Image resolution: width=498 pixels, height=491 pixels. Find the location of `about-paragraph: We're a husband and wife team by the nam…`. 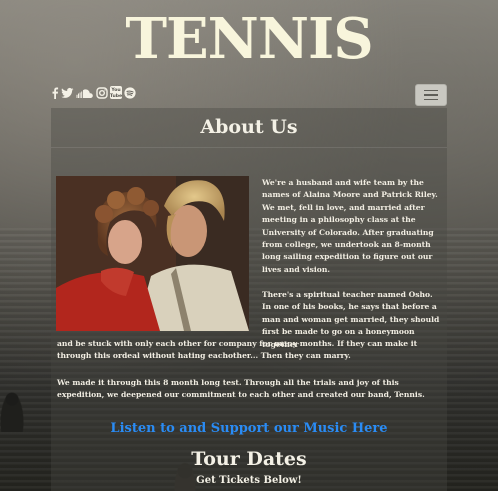

about-paragraph: We're a husband and wife team by the nam… is located at coordinates (350, 226).